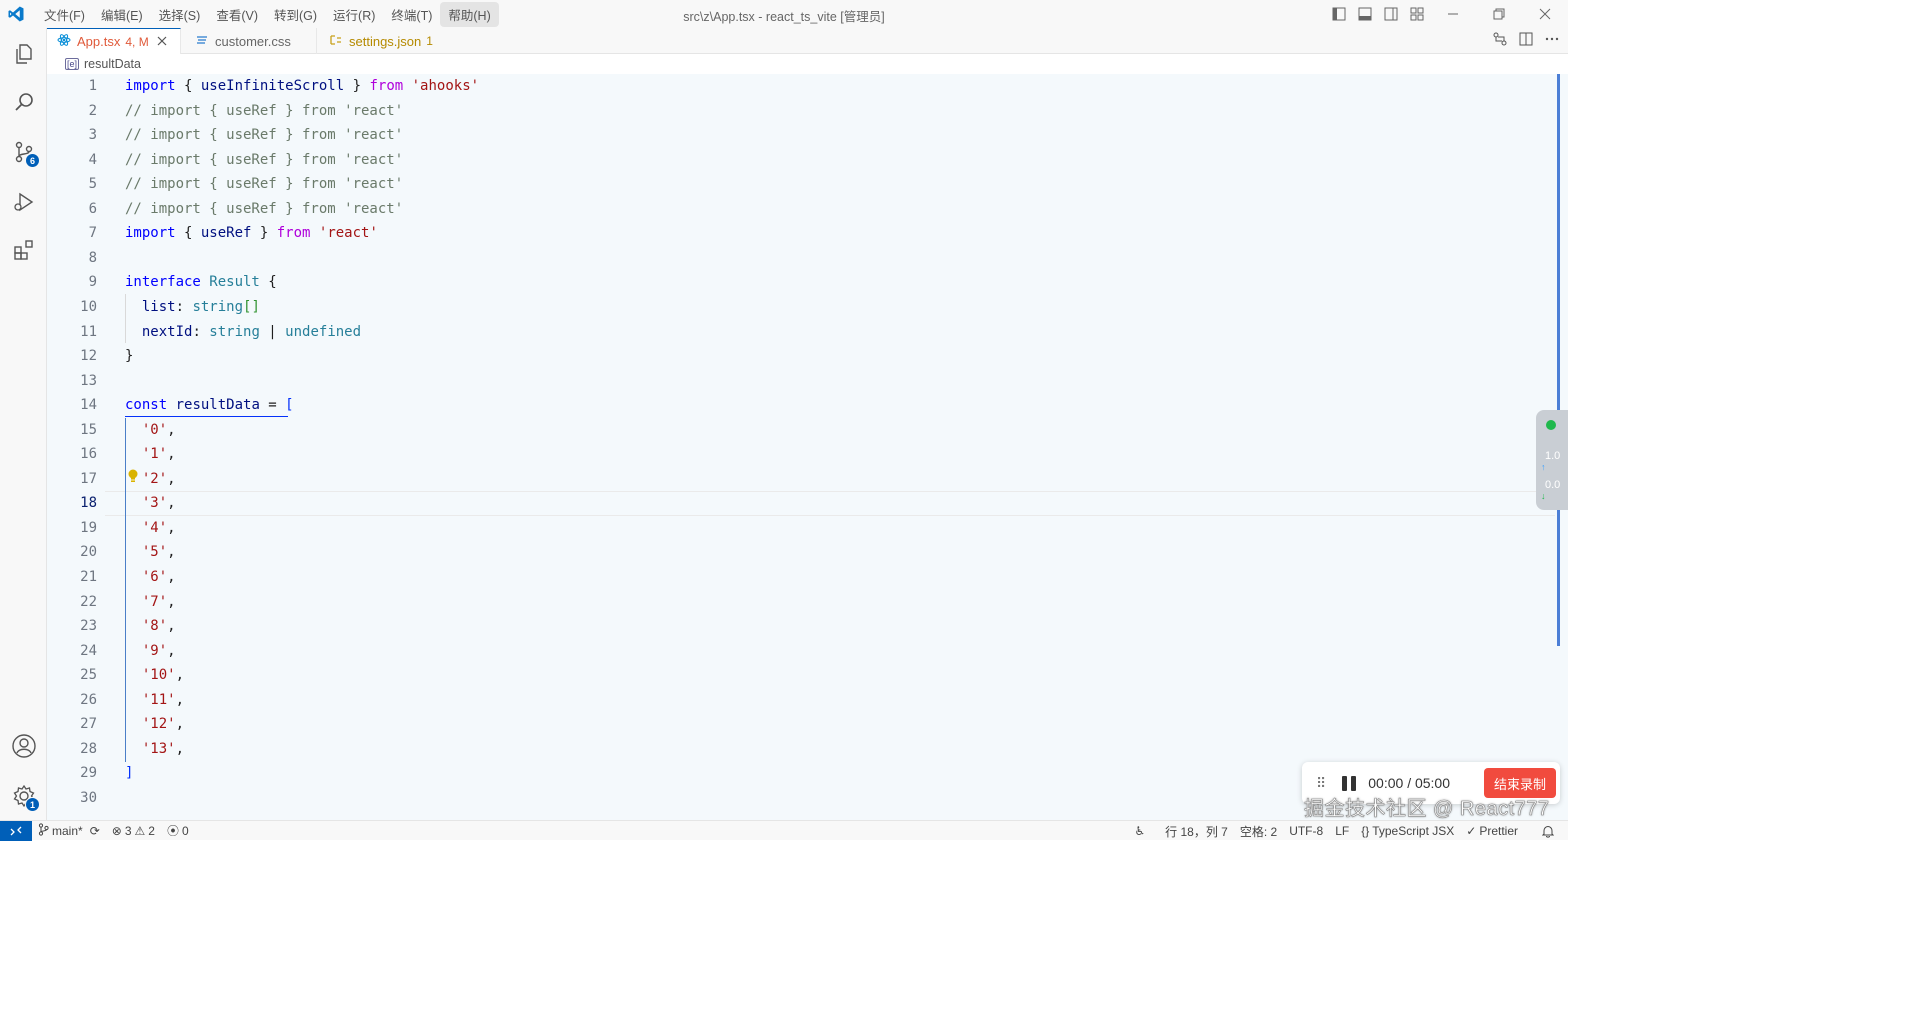 Image resolution: width=1916 pixels, height=1026 pixels. What do you see at coordinates (272, 86) in the screenshot?
I see `code-token: useInfiniteScroll` at bounding box center [272, 86].